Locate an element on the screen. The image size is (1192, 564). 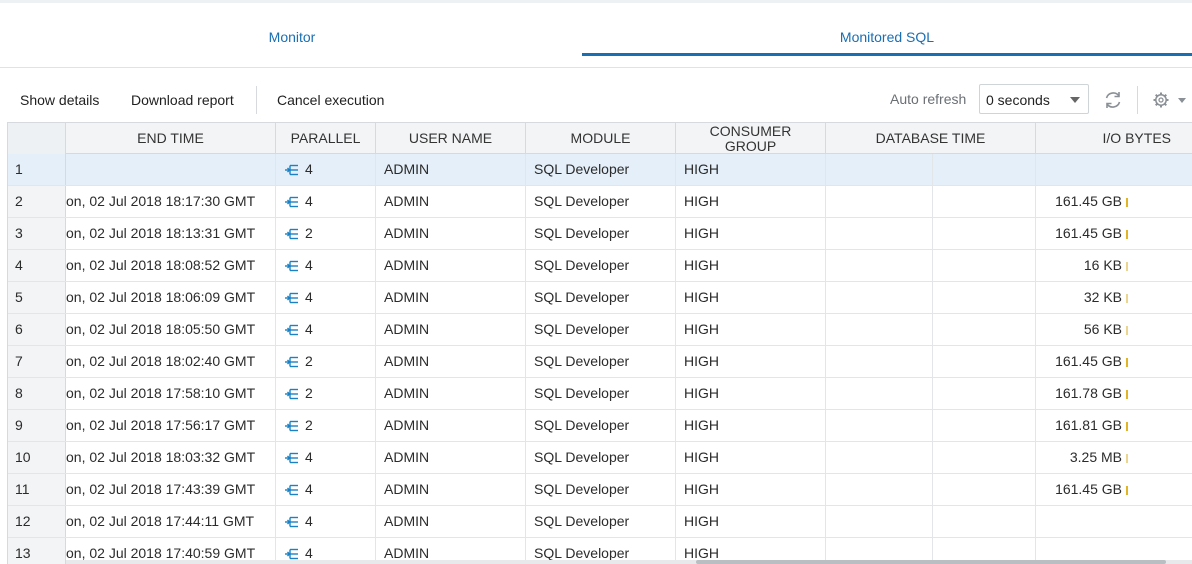
row-number: 9 is located at coordinates (37, 425).